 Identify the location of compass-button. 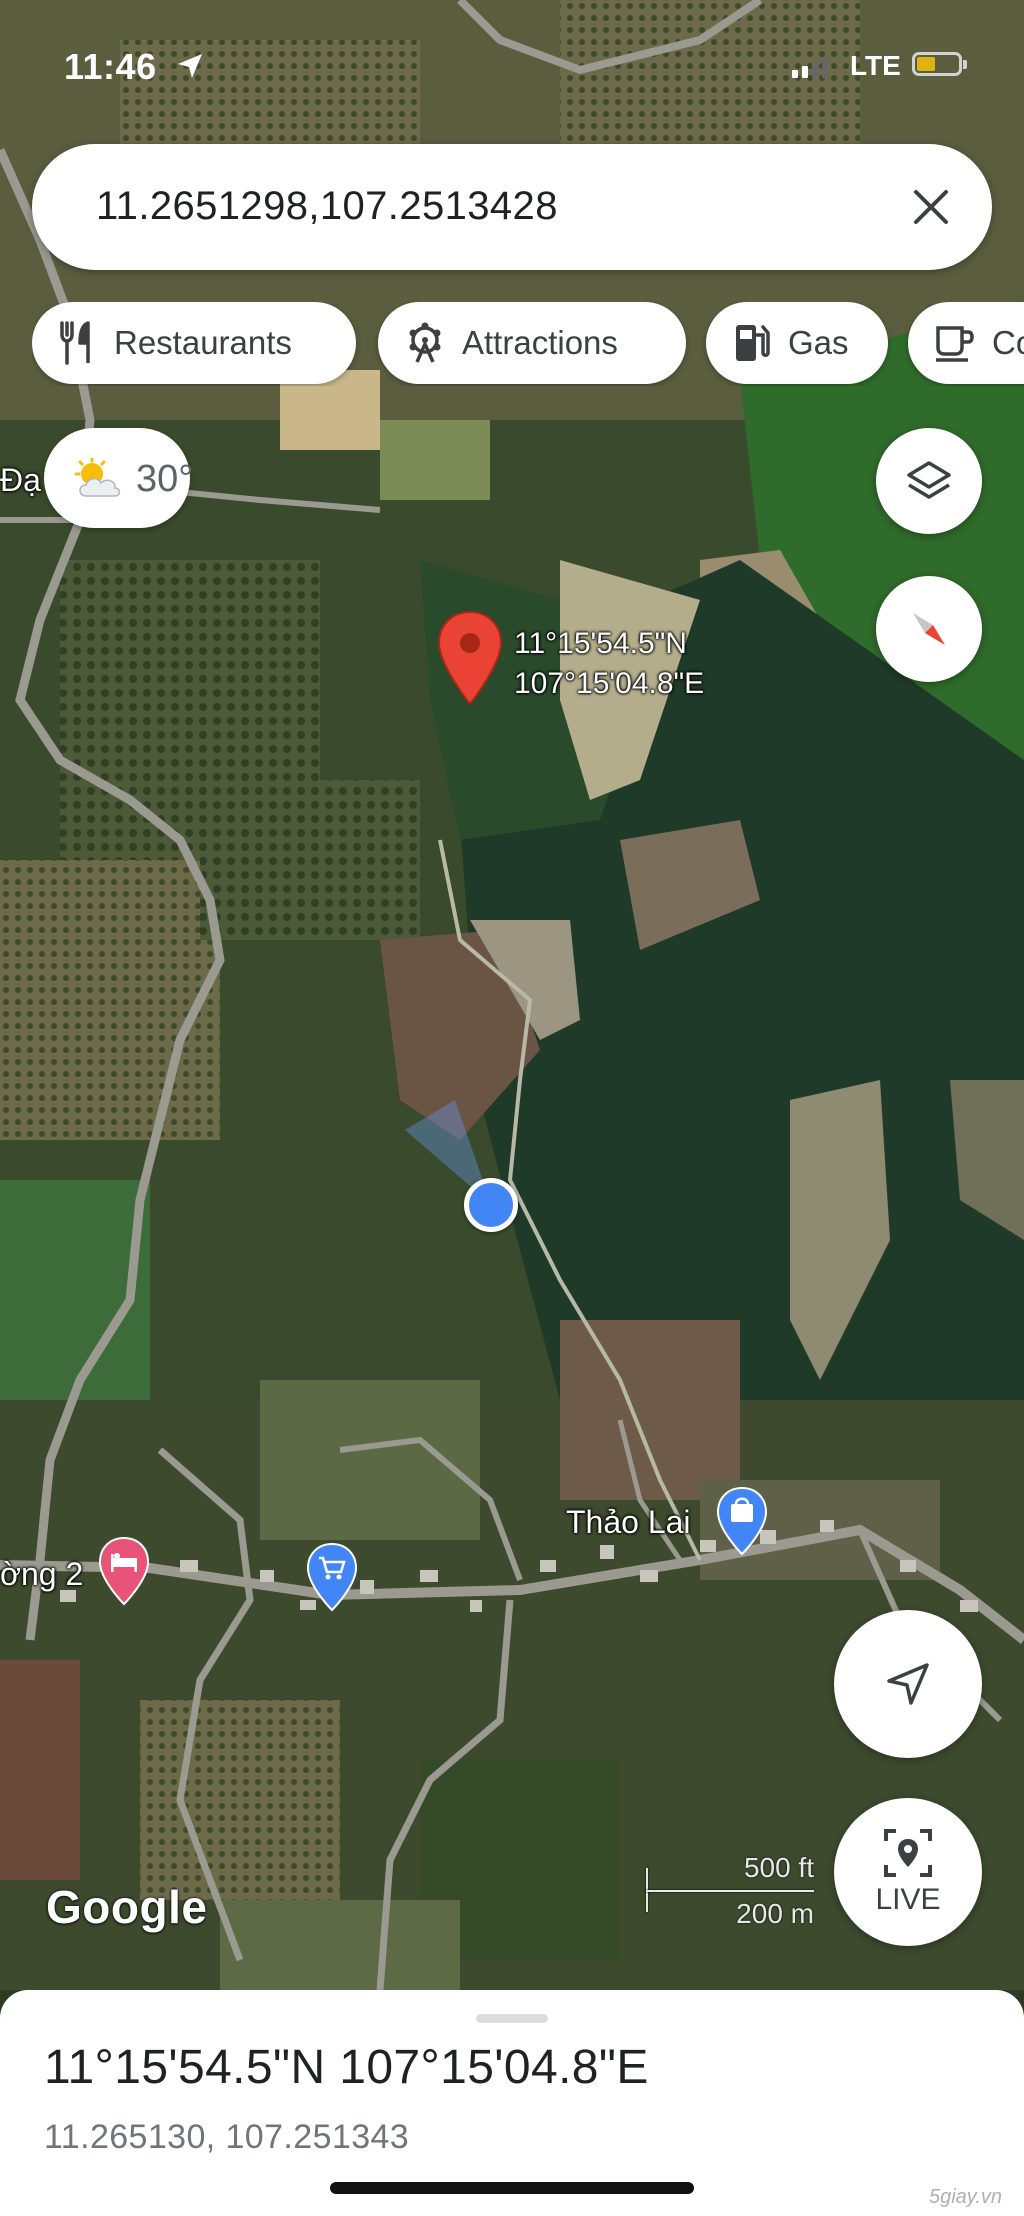
(929, 629).